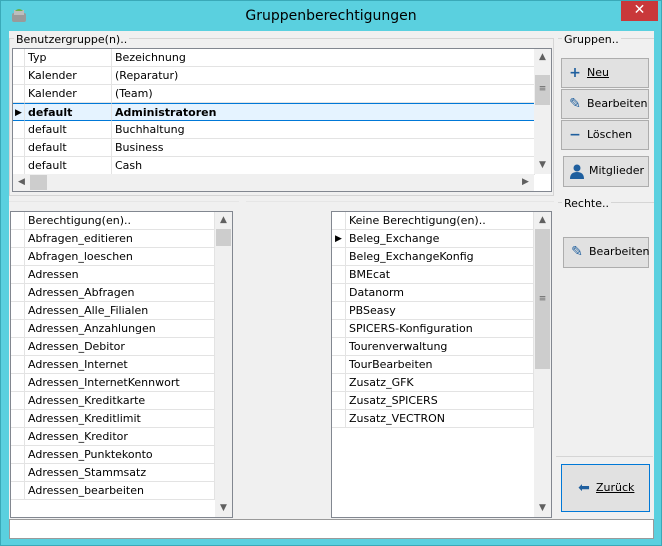 This screenshot has width=662, height=546. I want to click on permissions-vertical-scrollbar: ▲ ▼, so click(223, 364).